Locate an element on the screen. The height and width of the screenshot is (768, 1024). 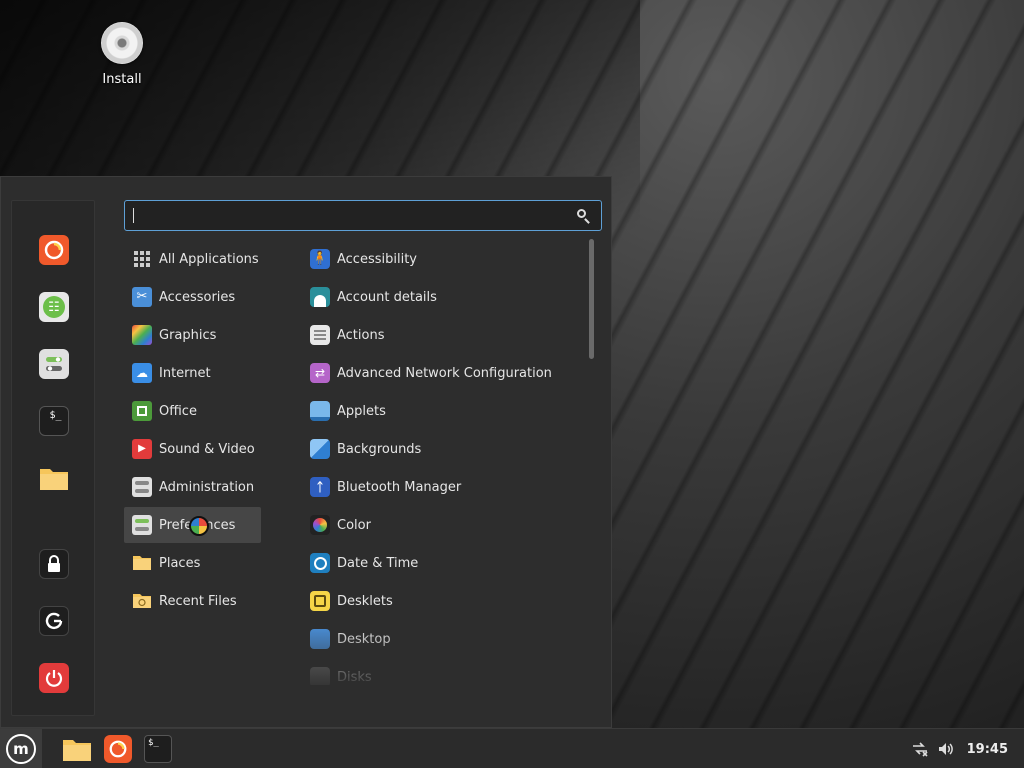
scissors-icon: ✂ is located at coordinates (142, 297).